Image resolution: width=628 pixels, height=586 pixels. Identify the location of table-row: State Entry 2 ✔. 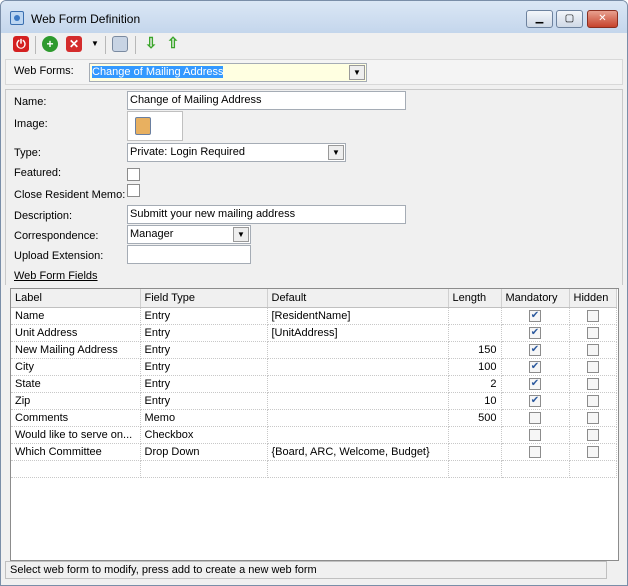
(314, 384).